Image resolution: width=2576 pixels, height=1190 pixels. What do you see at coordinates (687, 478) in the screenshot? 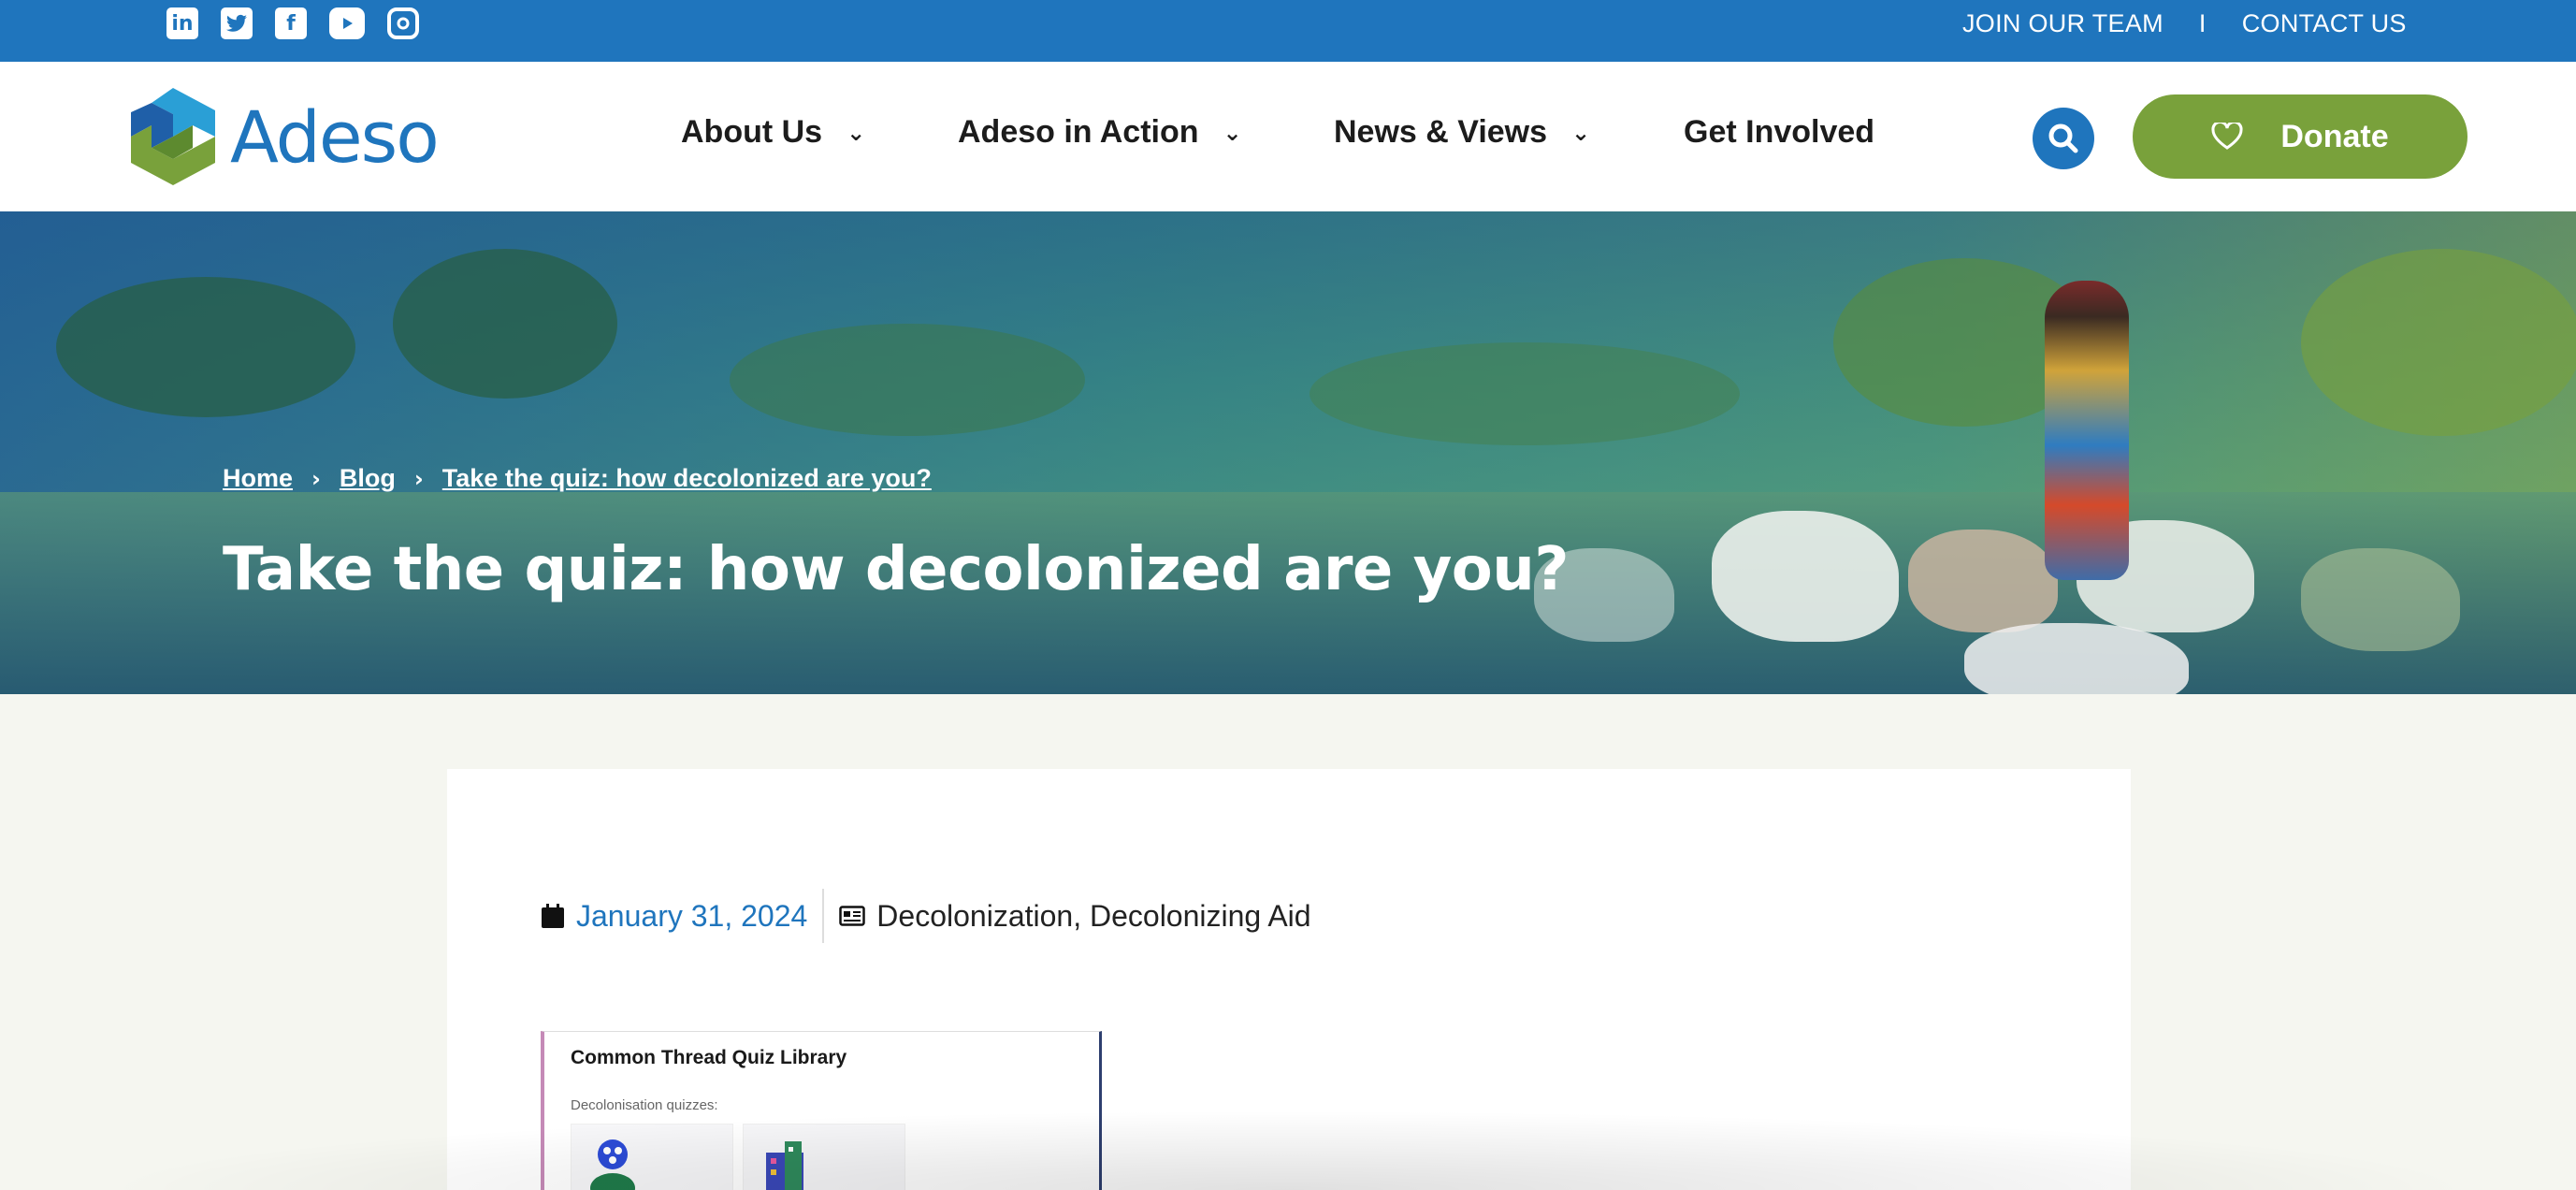
I see `breadcrumb-current: Take the quiz: how decolonized are you?` at bounding box center [687, 478].